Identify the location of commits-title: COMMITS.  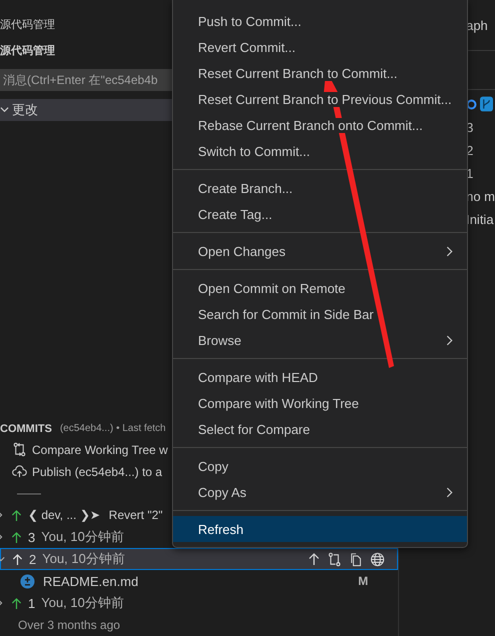
(26, 428).